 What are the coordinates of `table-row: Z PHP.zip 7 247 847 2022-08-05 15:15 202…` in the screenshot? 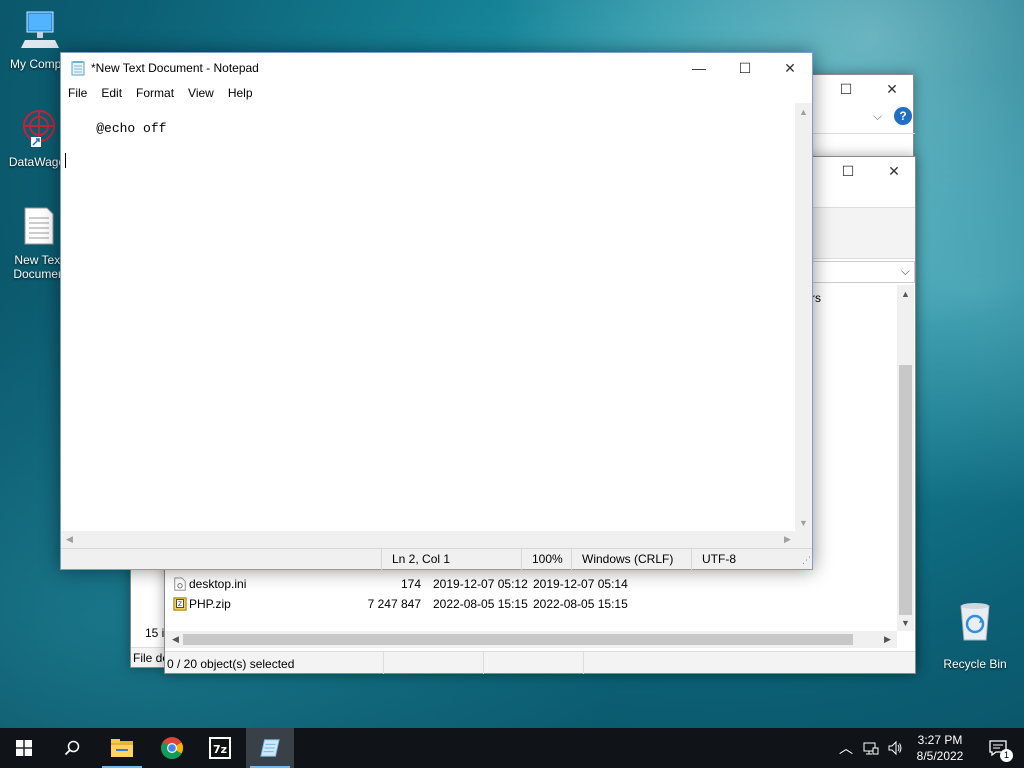 It's located at (531, 604).